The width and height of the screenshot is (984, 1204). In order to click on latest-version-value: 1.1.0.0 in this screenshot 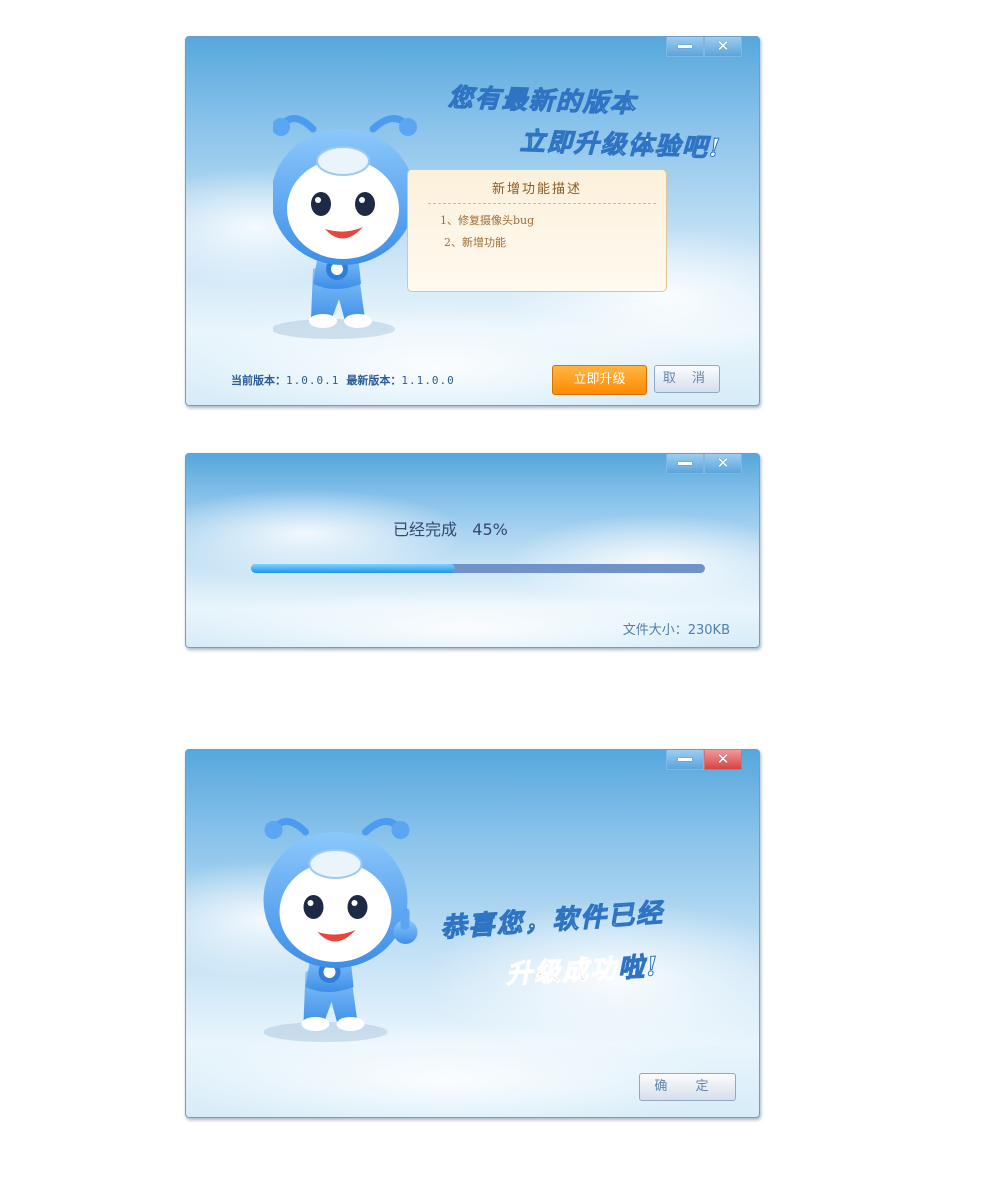, I will do `click(428, 380)`.